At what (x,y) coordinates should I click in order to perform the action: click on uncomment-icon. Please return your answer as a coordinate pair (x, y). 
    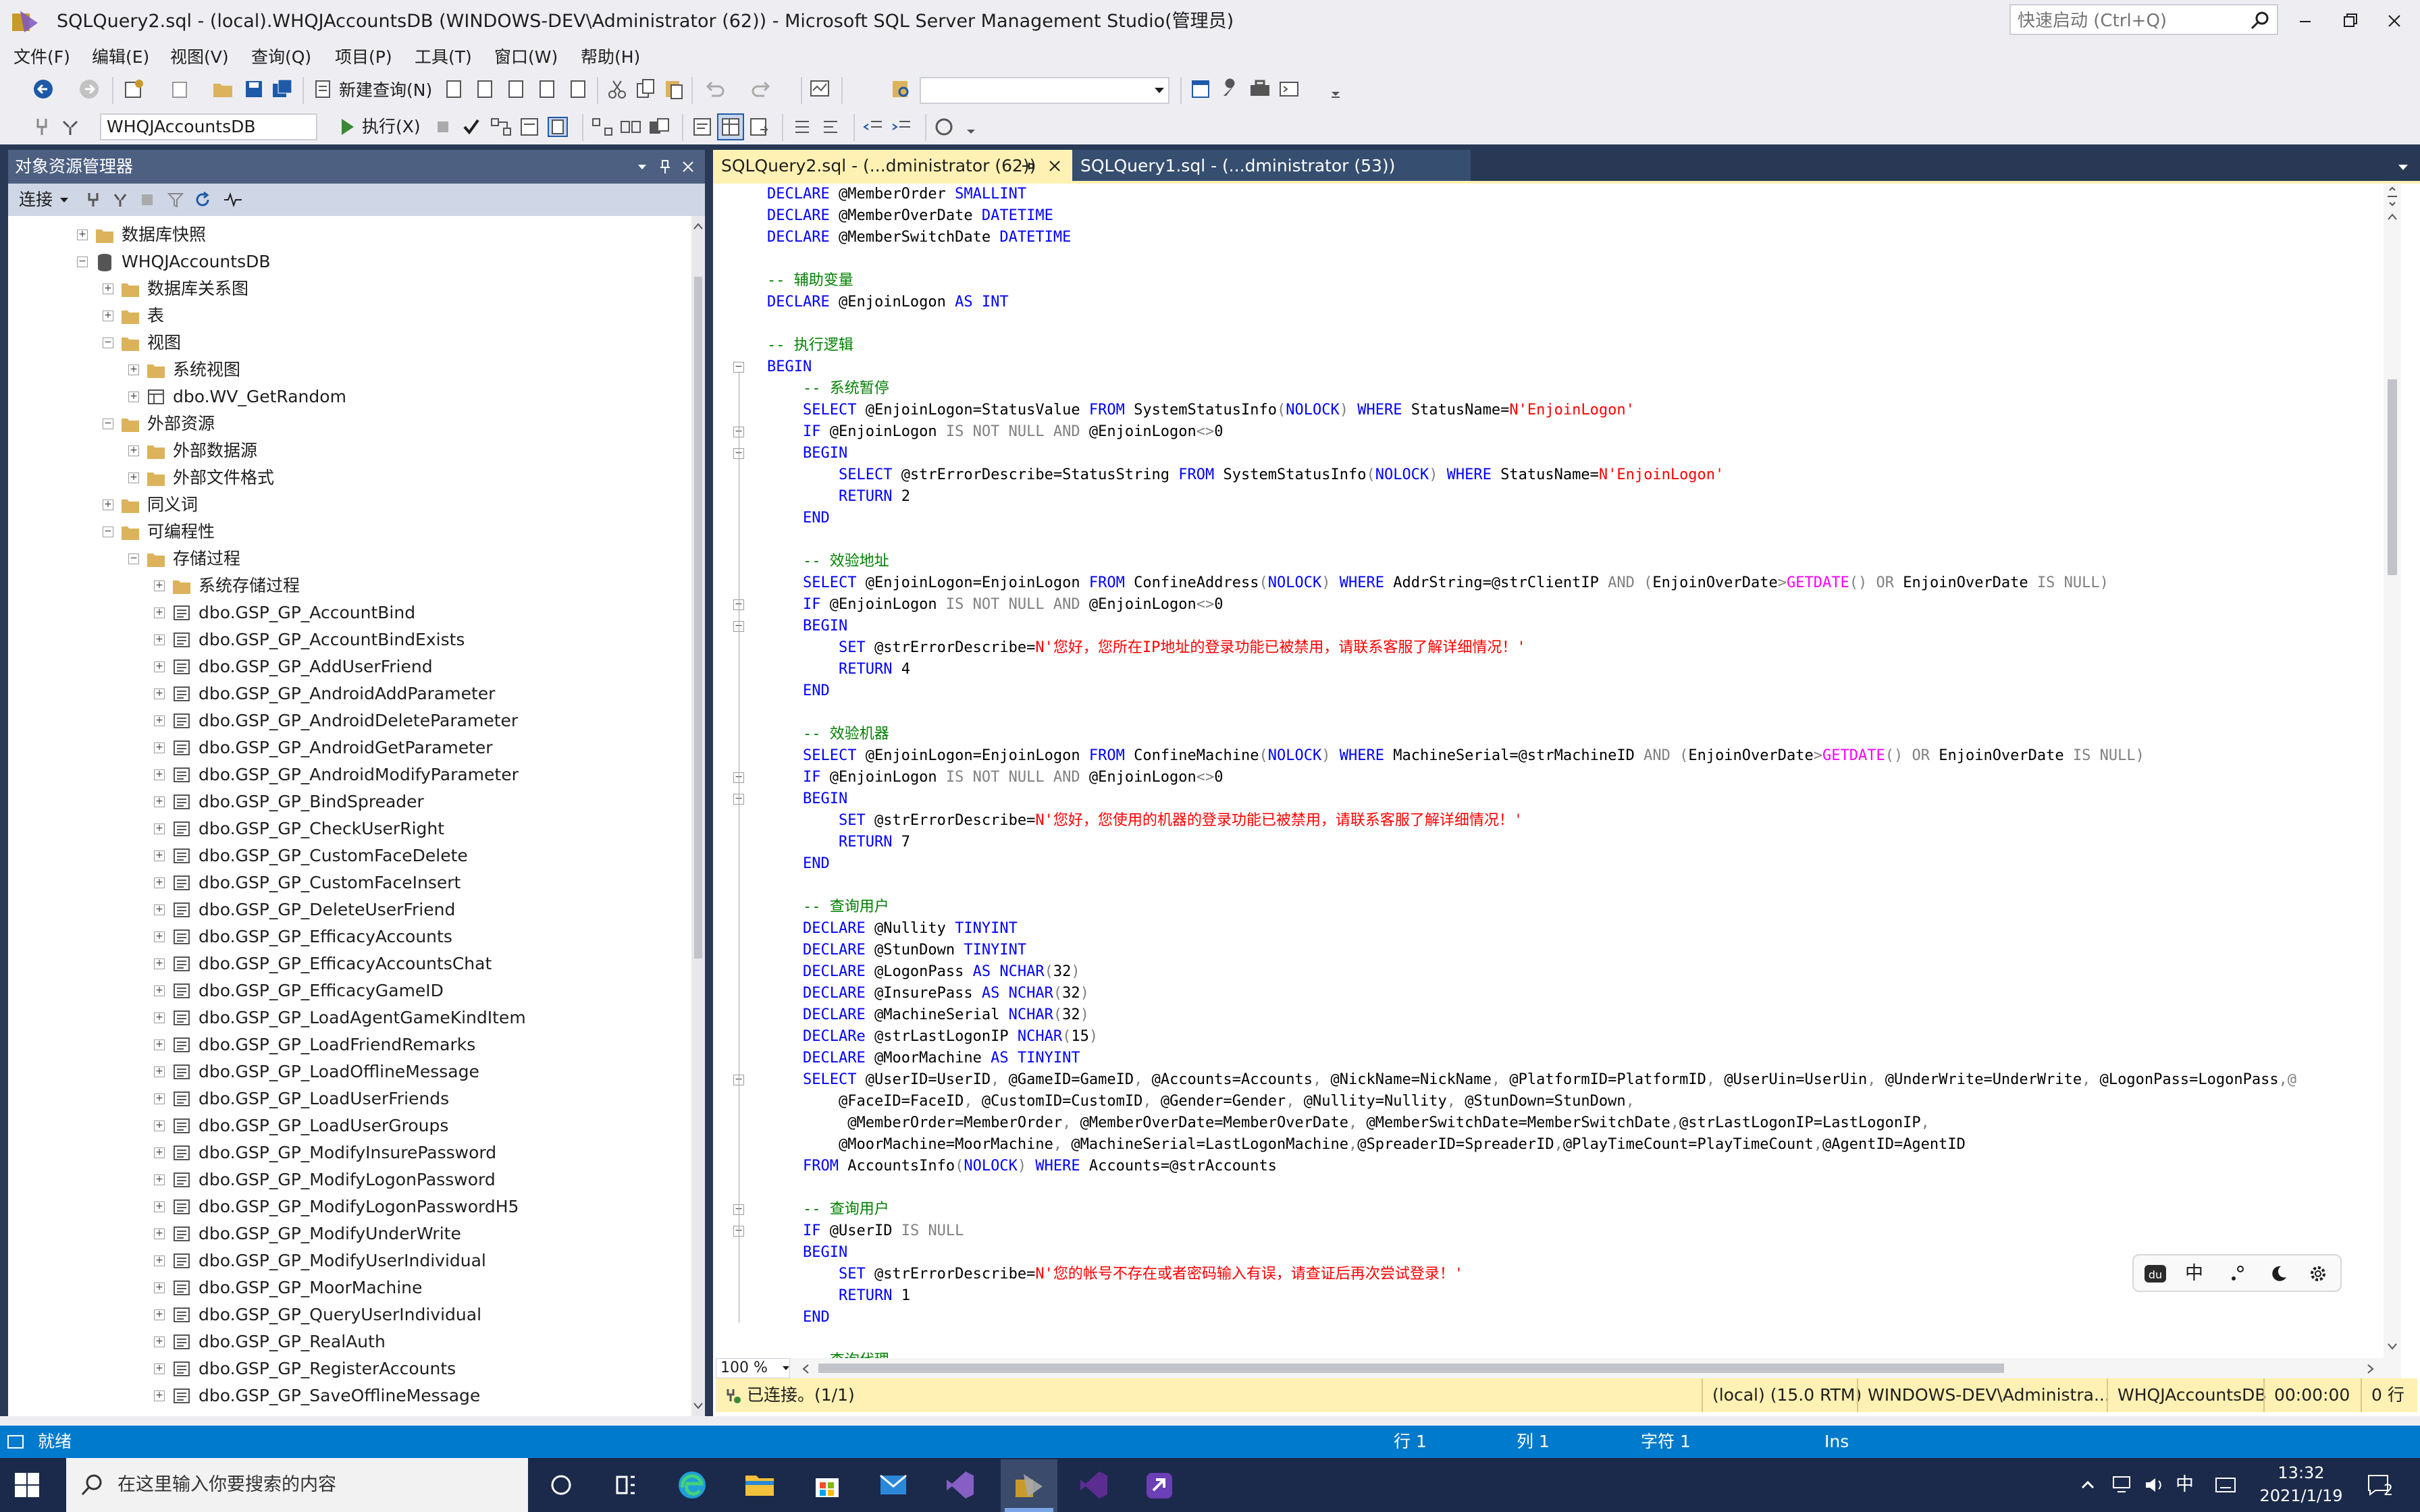
    Looking at the image, I should click on (830, 127).